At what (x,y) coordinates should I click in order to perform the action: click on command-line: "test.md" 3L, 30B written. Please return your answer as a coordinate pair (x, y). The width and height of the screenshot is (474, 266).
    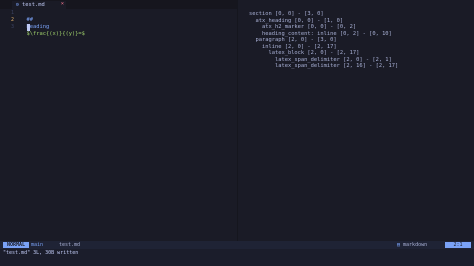
    Looking at the image, I should click on (40, 253).